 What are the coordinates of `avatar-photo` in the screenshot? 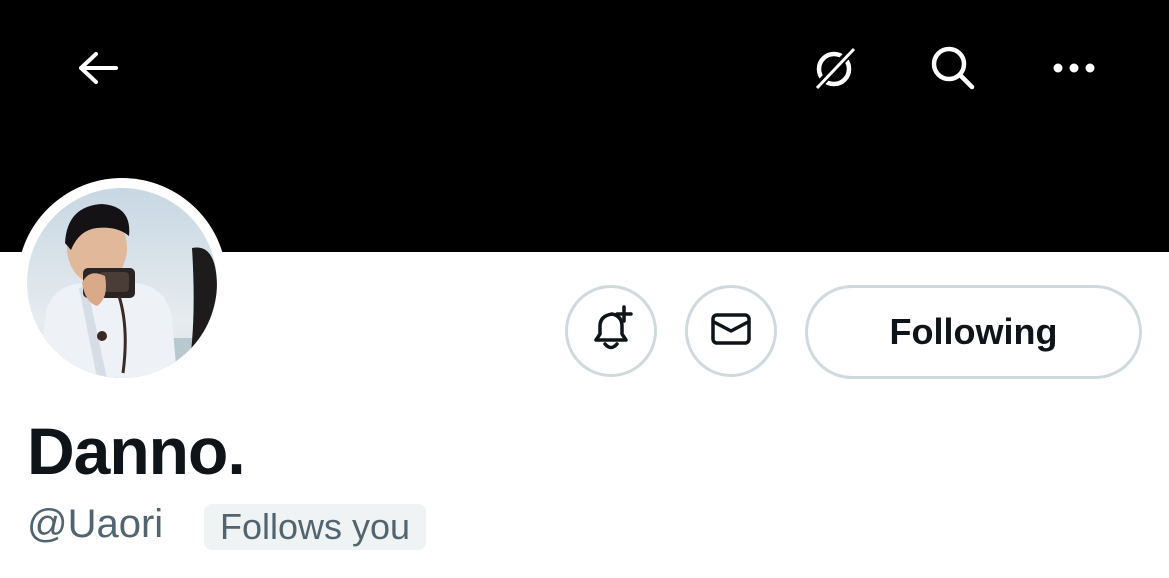 It's located at (122, 283).